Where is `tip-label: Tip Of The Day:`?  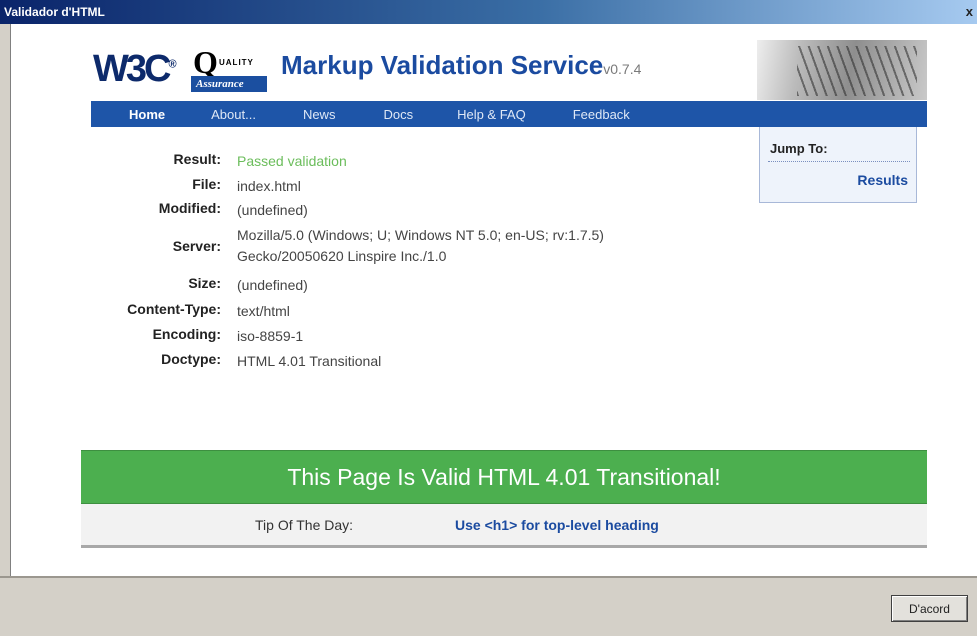
tip-label: Tip Of The Day: is located at coordinates (304, 525).